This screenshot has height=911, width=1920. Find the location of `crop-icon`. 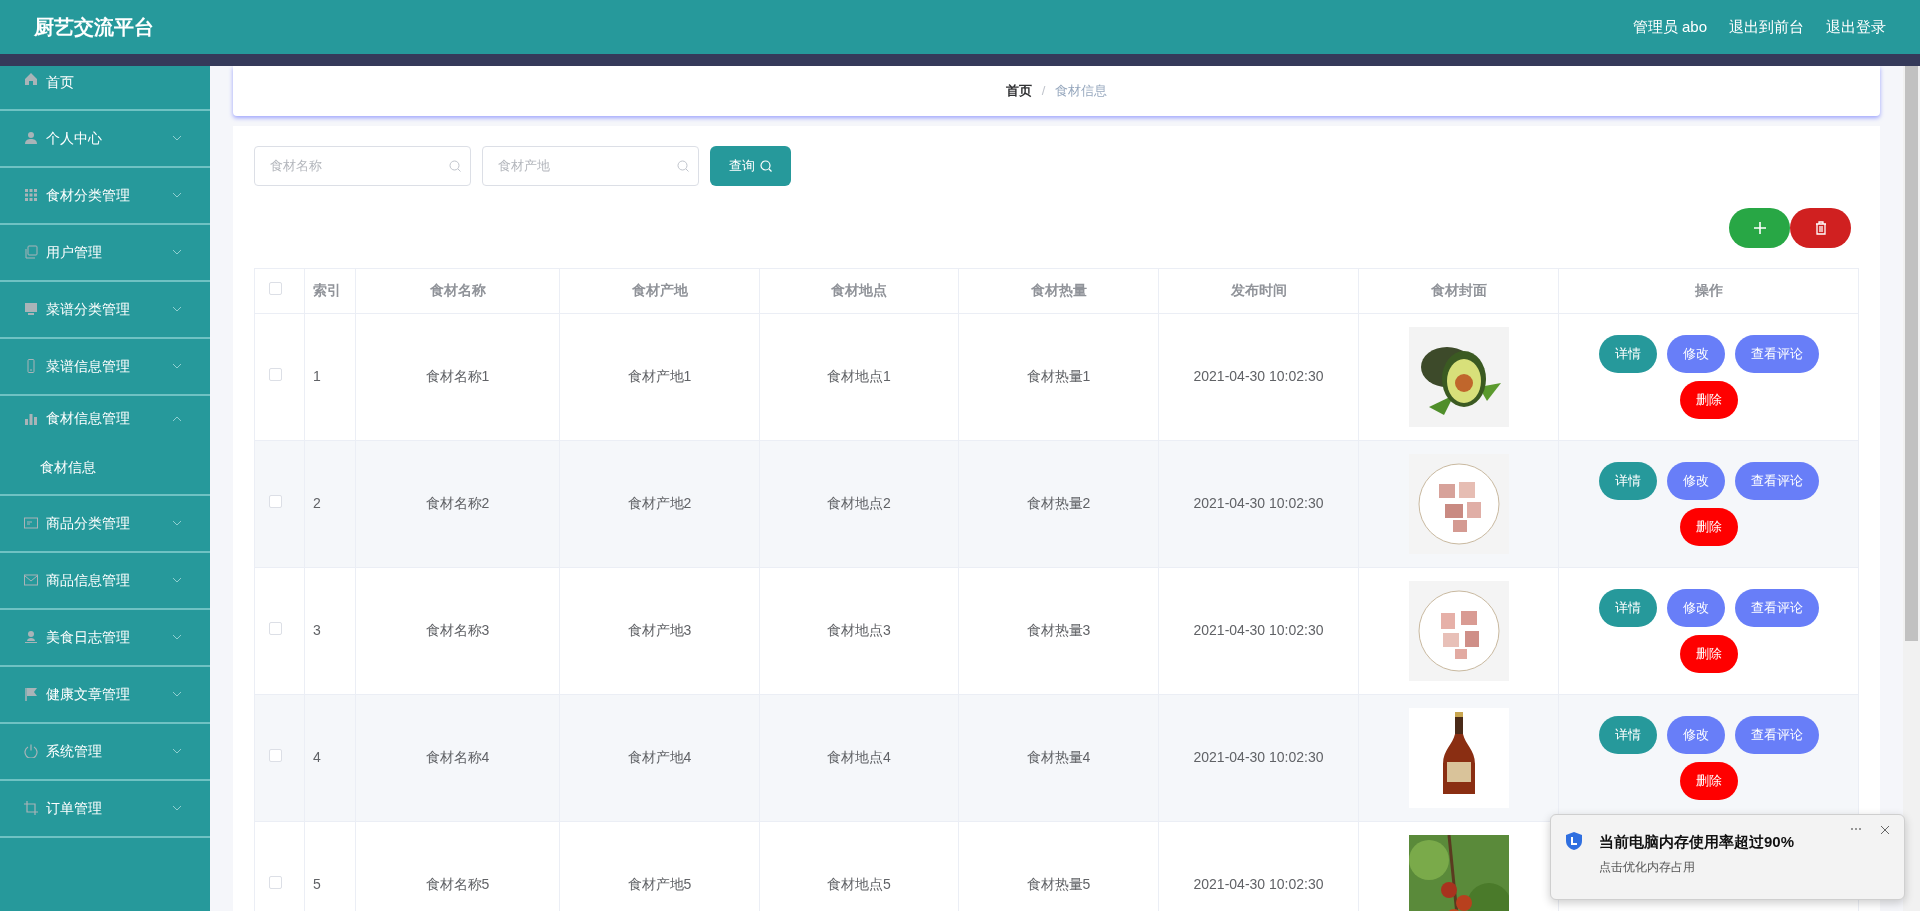

crop-icon is located at coordinates (31, 808).